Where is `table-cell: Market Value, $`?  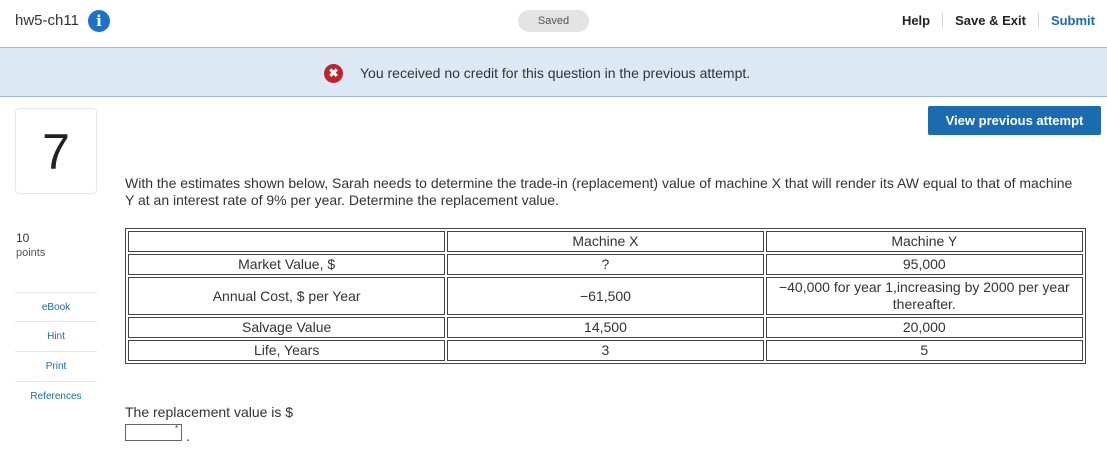 table-cell: Market Value, $ is located at coordinates (287, 264).